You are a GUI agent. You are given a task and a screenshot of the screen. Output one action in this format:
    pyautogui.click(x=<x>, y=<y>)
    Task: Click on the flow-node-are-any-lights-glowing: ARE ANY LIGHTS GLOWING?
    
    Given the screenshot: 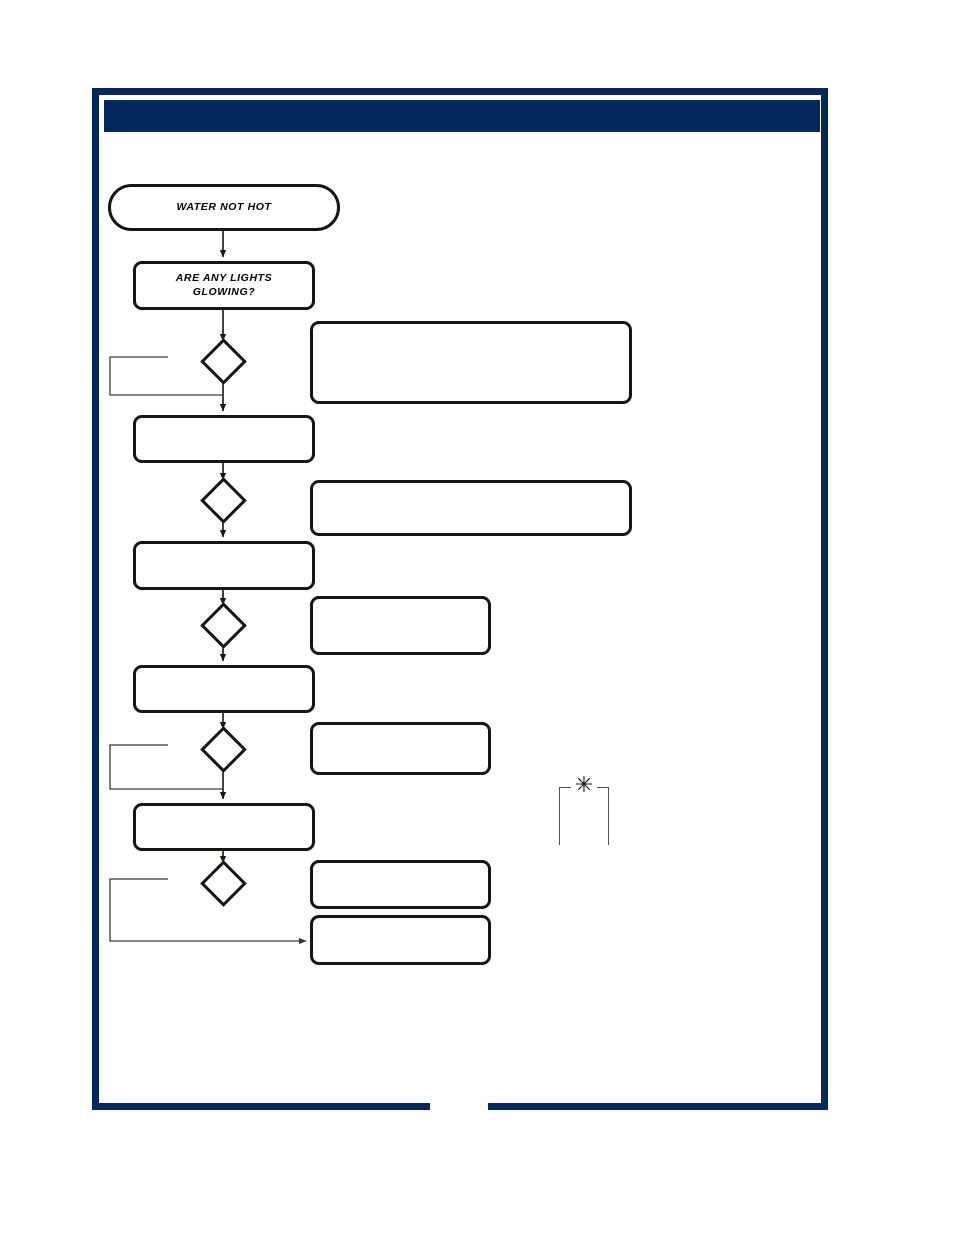 What is the action you would take?
    pyautogui.click(x=224, y=285)
    